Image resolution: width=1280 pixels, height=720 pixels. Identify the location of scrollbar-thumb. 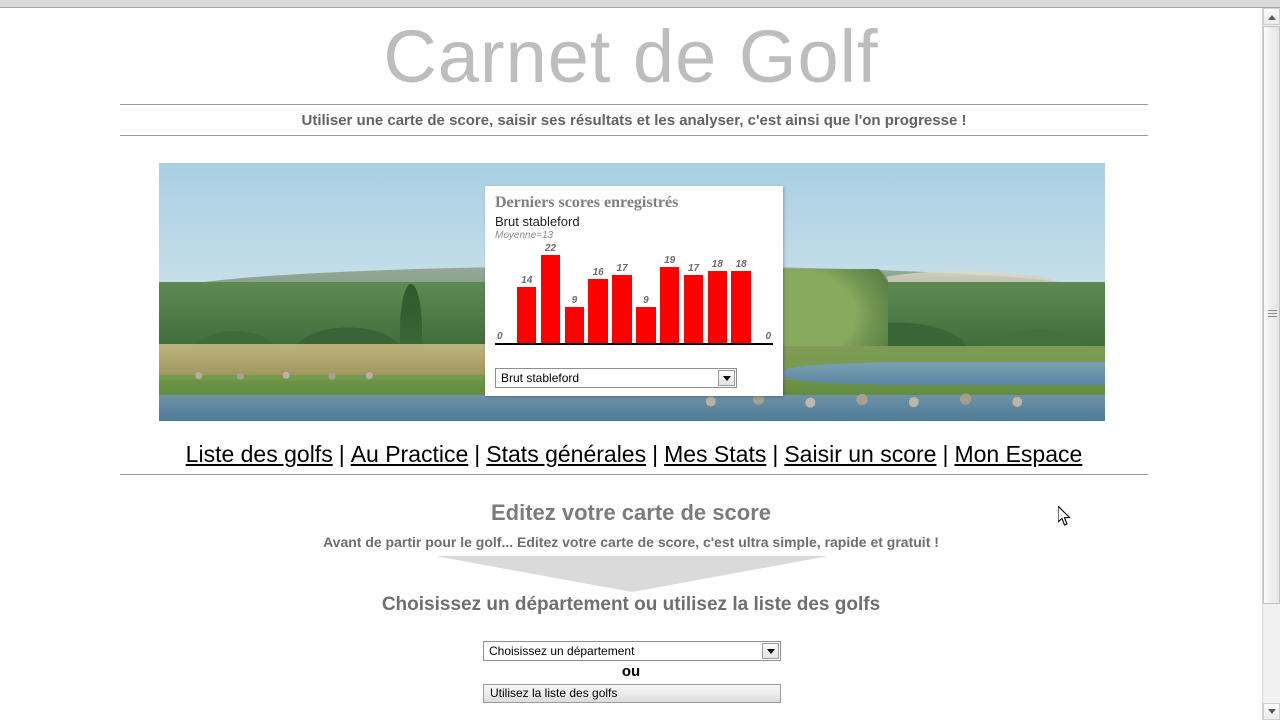
(1271, 315).